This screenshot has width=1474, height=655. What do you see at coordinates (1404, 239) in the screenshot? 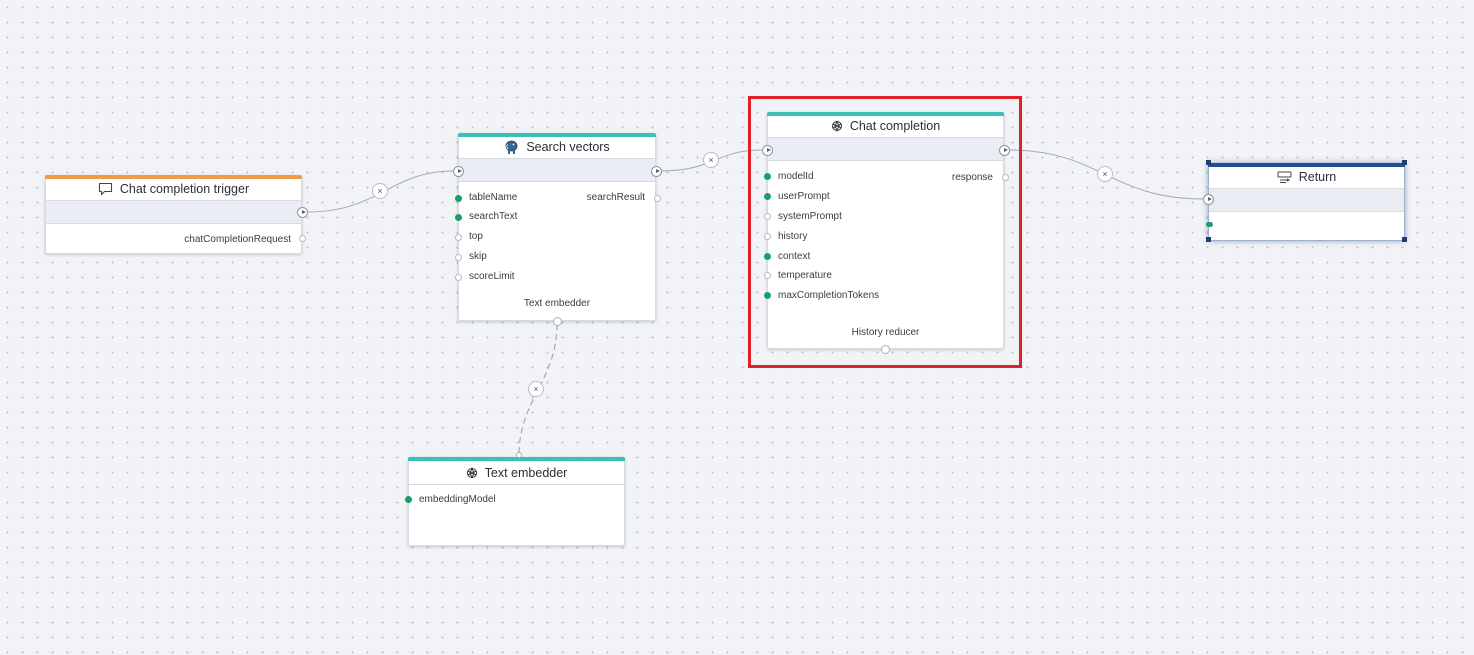
I see `selection-handle-bottom-right` at bounding box center [1404, 239].